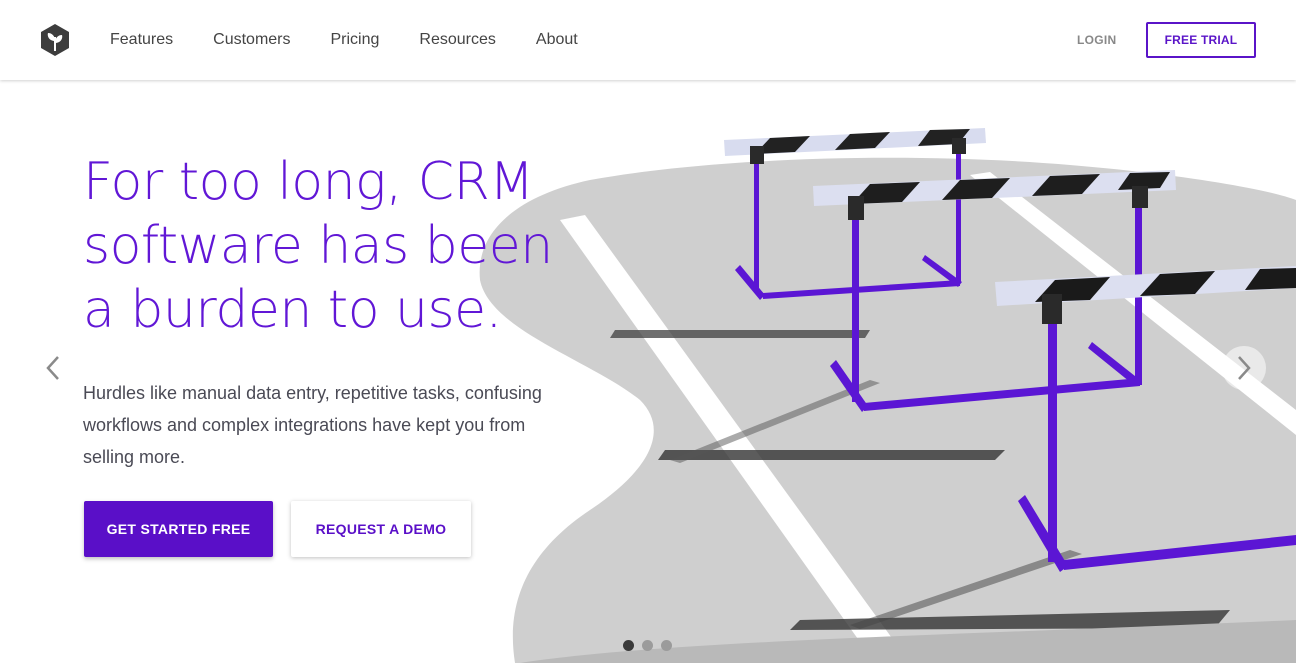  I want to click on nav-customers: Customers, so click(251, 40).